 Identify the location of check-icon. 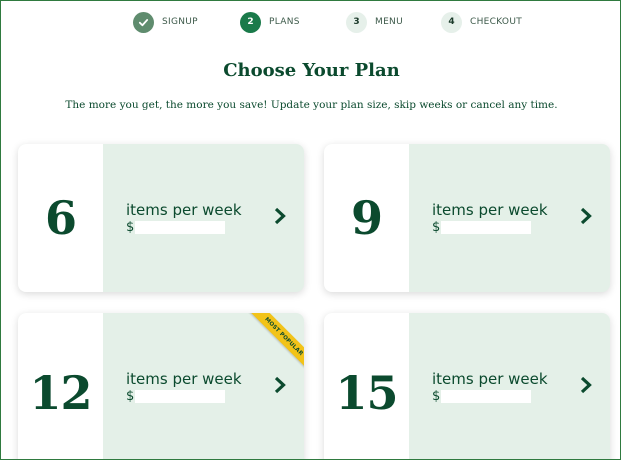
(143, 22).